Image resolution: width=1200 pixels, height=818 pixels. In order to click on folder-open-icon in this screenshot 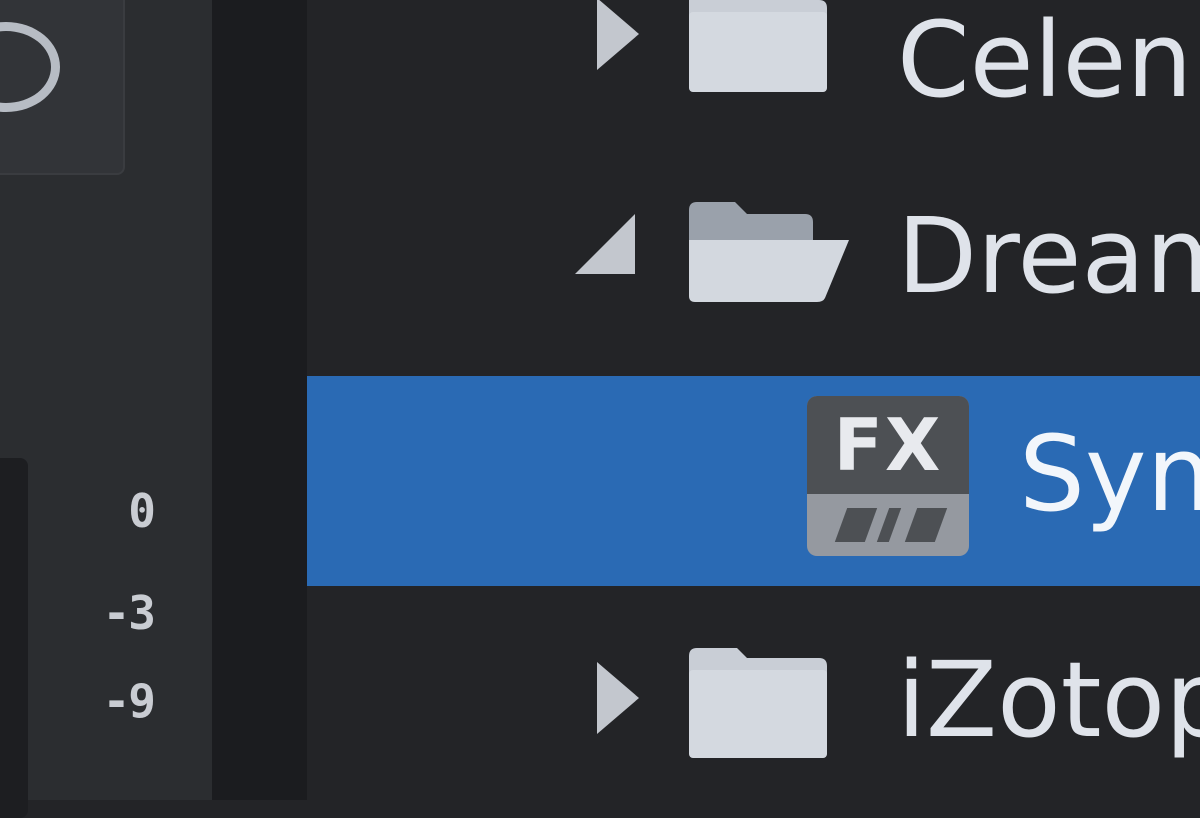, I will do `click(769, 252)`.